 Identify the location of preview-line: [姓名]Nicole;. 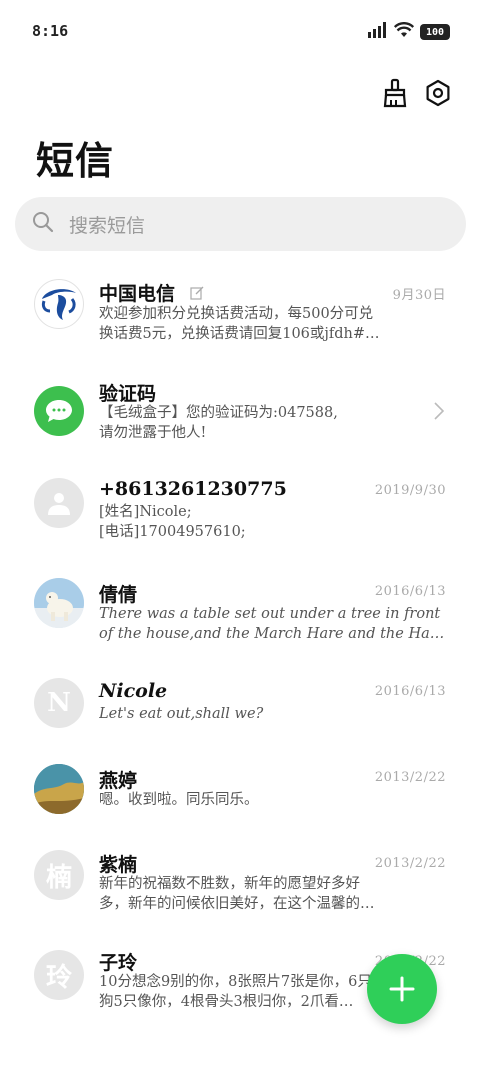
(145, 512).